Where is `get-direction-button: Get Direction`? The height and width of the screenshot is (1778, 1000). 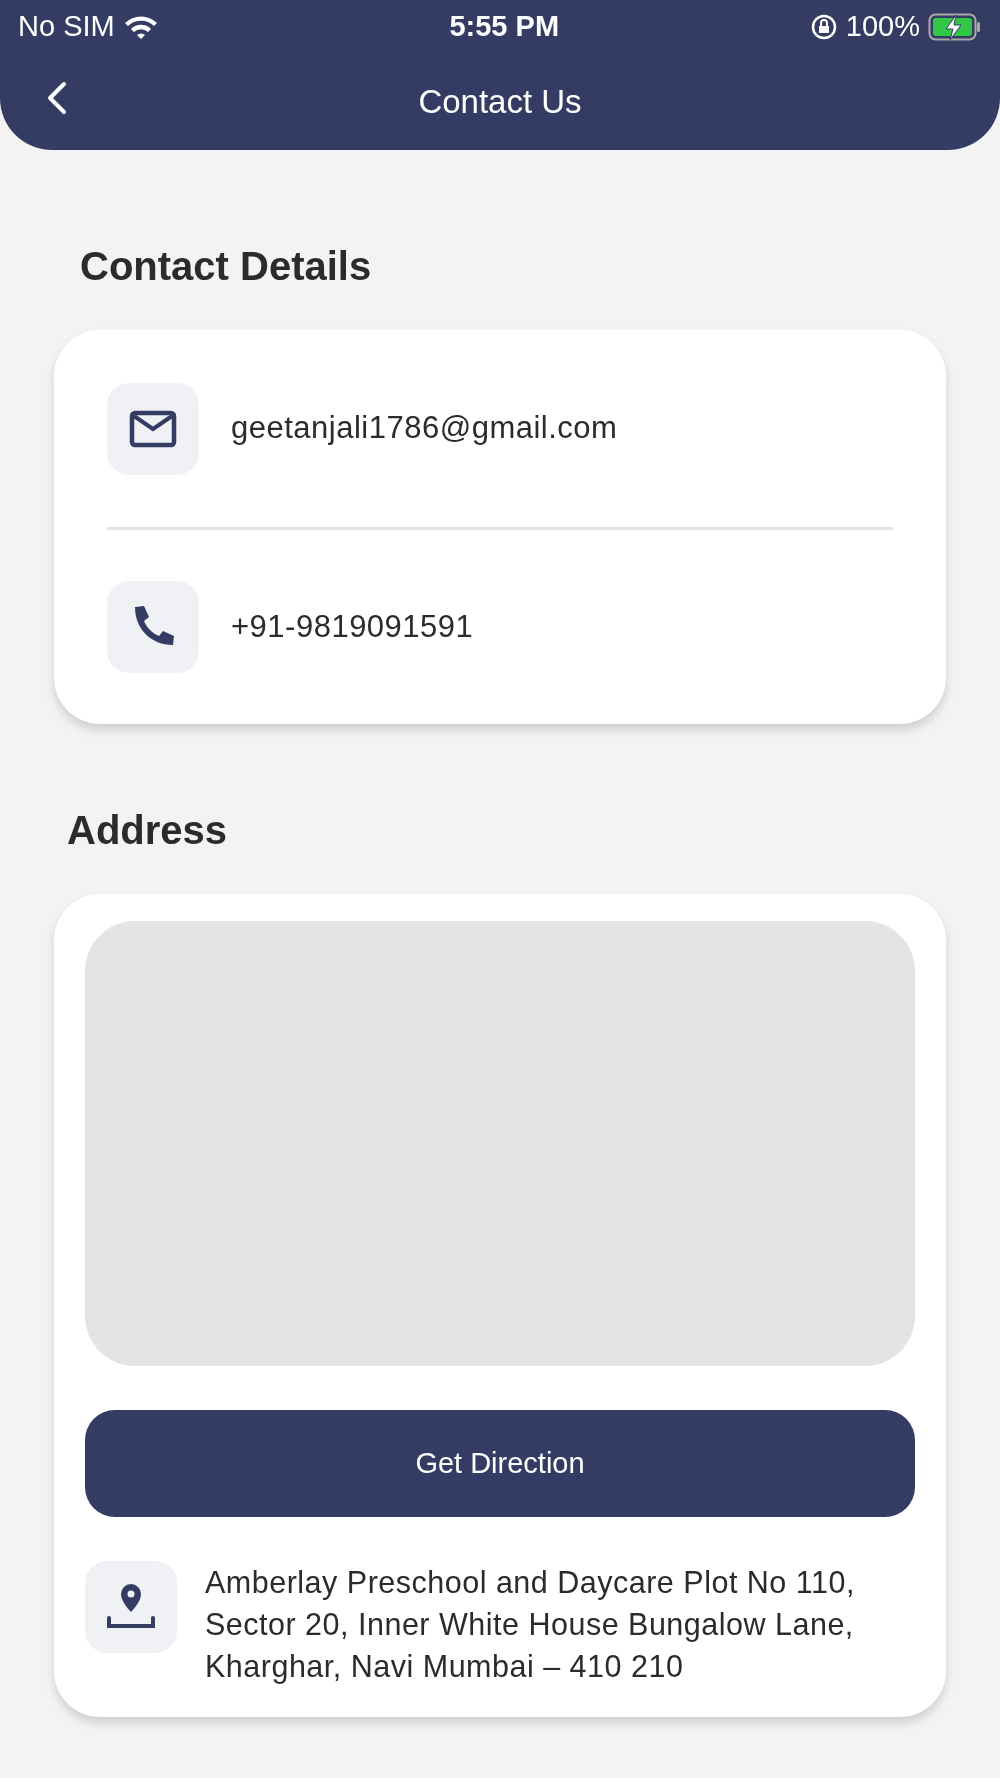
get-direction-button: Get Direction is located at coordinates (500, 1463).